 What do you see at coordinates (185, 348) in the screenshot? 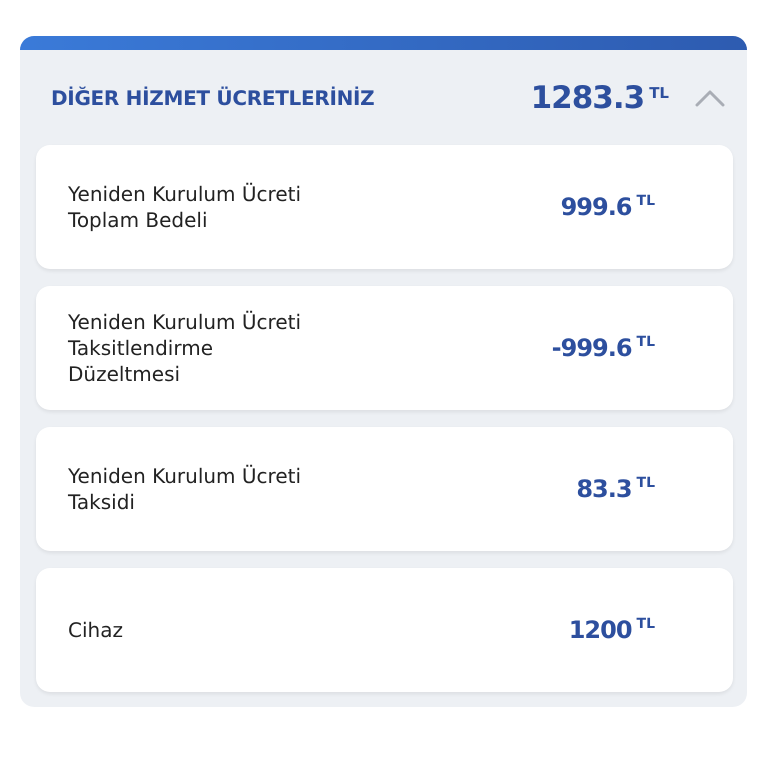
I see `fee-label: Yeniden Kurulum Ücreti Taksitlendirme Düzeltmesi` at bounding box center [185, 348].